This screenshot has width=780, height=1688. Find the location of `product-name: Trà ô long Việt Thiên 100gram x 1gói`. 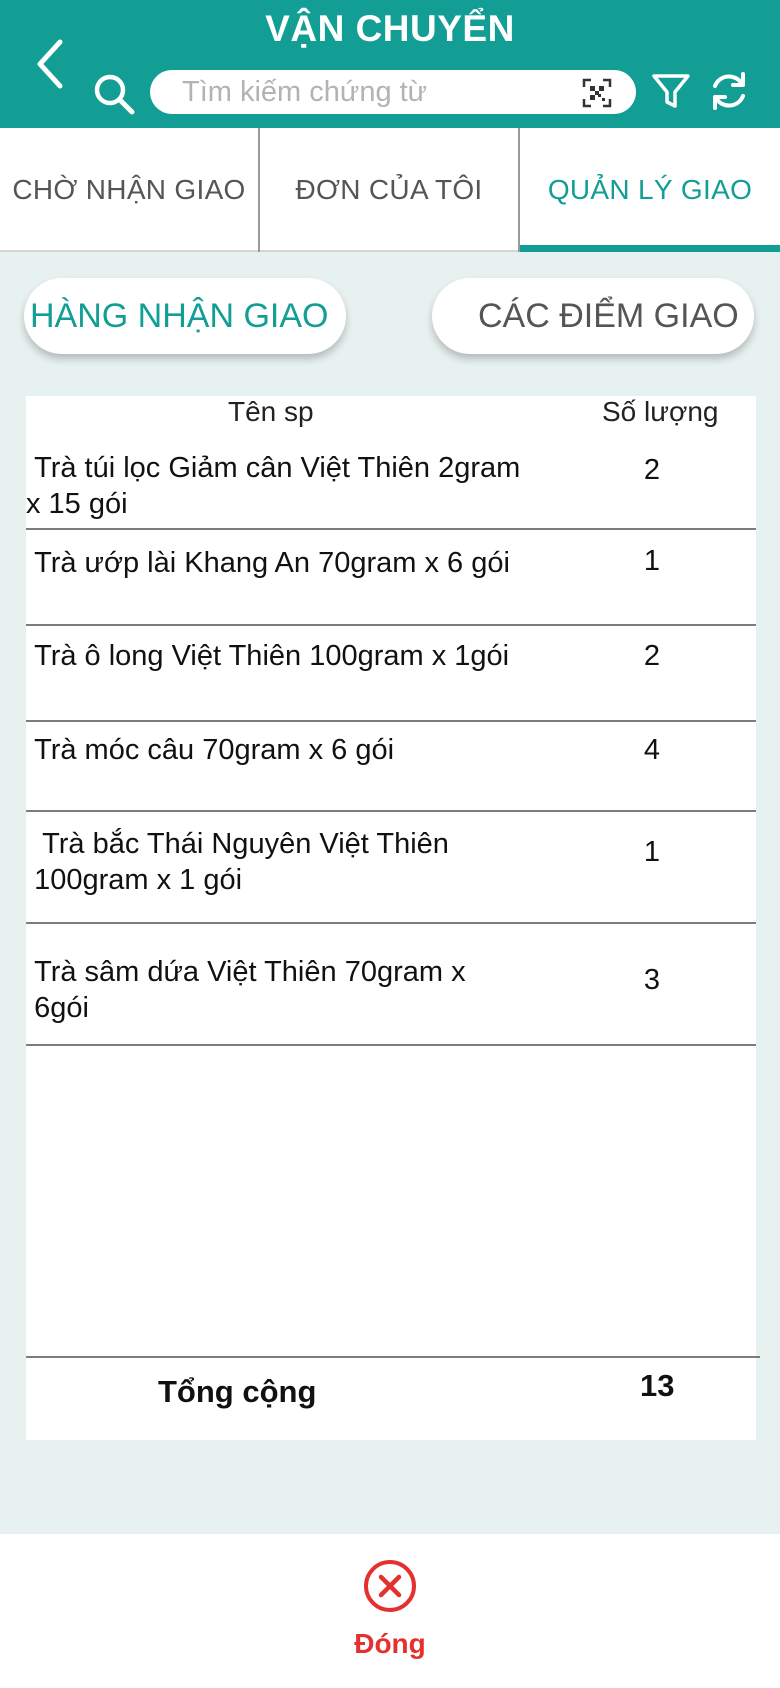

product-name: Trà ô long Việt Thiên 100gram x 1gói is located at coordinates (268, 656).